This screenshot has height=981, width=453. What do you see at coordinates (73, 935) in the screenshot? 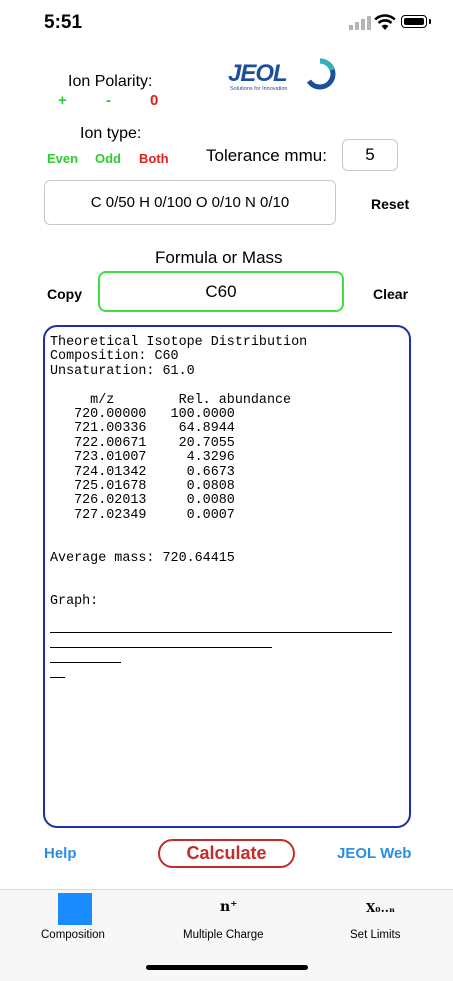
I see `tab-composition: Composition` at bounding box center [73, 935].